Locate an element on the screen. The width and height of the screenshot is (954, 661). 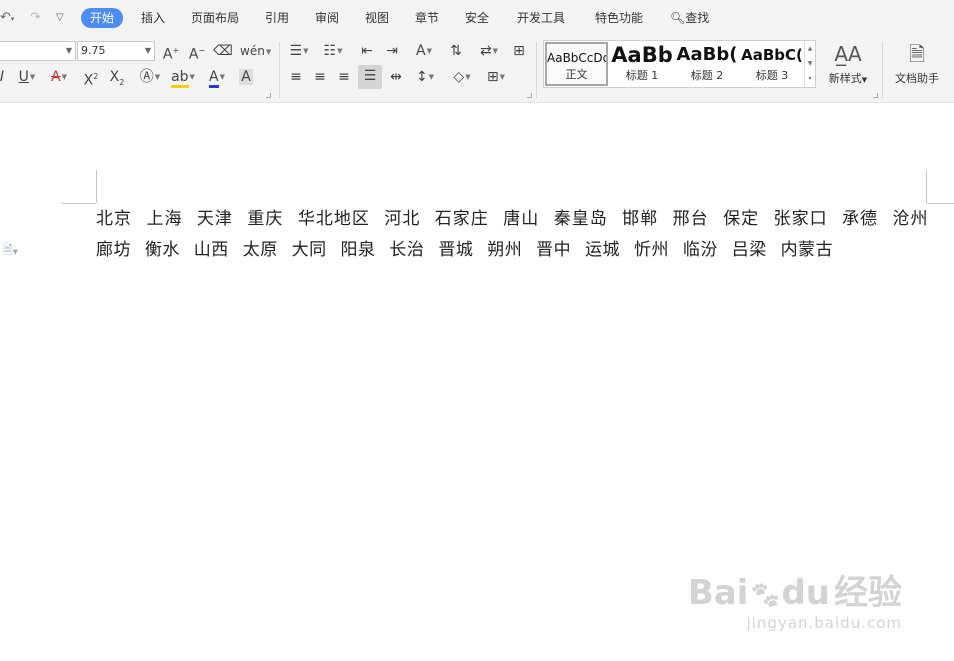
document-assistant-icon: 🗎 is located at coordinates (917, 54).